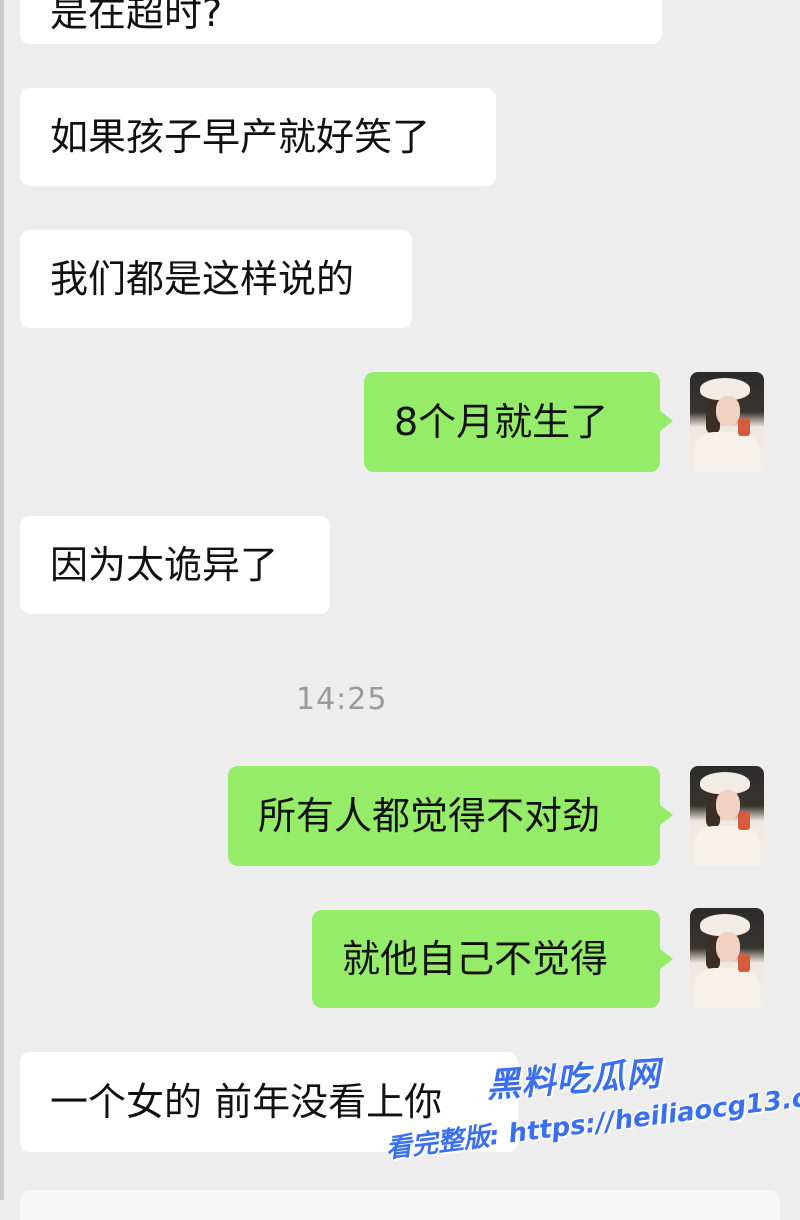  What do you see at coordinates (202, 279) in the screenshot?
I see `message-text: 我们都是这样说的` at bounding box center [202, 279].